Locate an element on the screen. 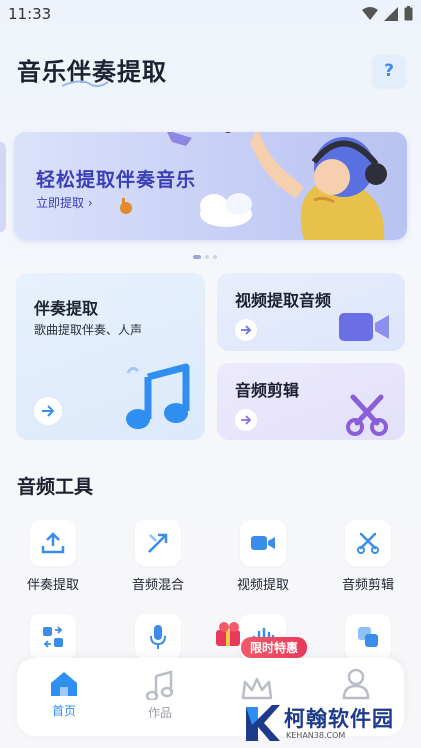 The height and width of the screenshot is (748, 421). carousel-indicator is located at coordinates (205, 257).